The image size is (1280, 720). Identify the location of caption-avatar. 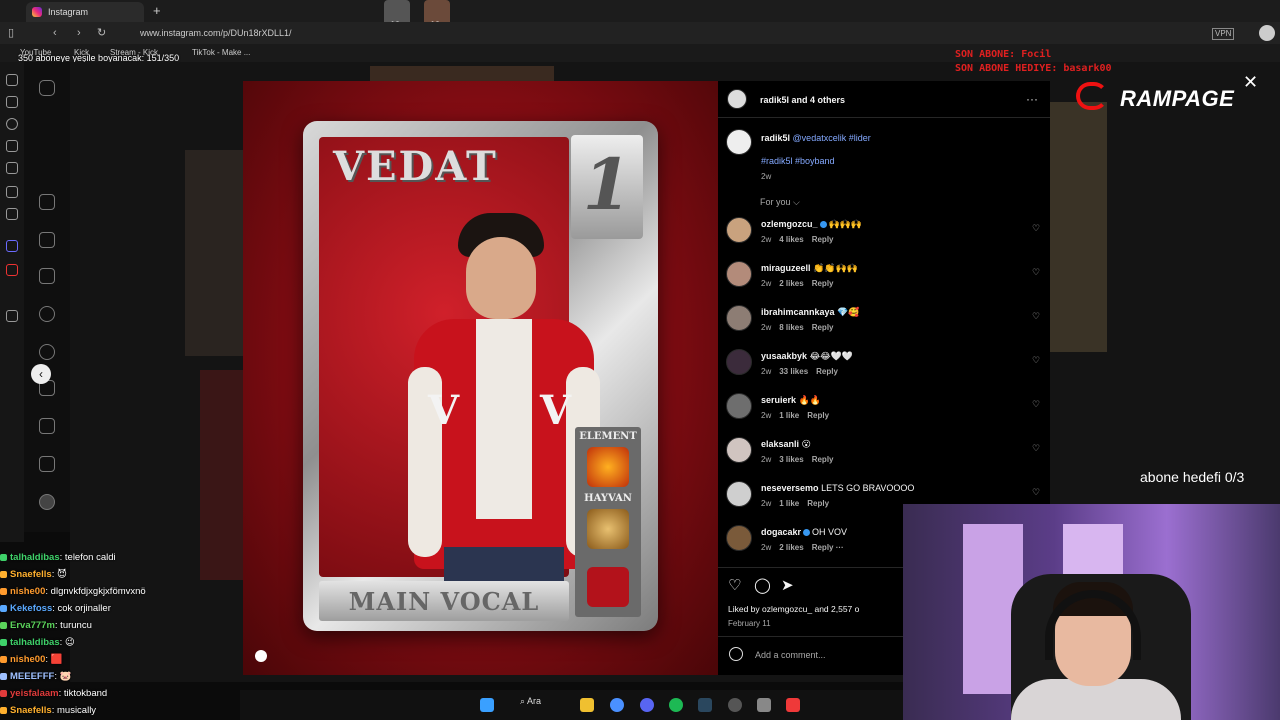
(739, 142).